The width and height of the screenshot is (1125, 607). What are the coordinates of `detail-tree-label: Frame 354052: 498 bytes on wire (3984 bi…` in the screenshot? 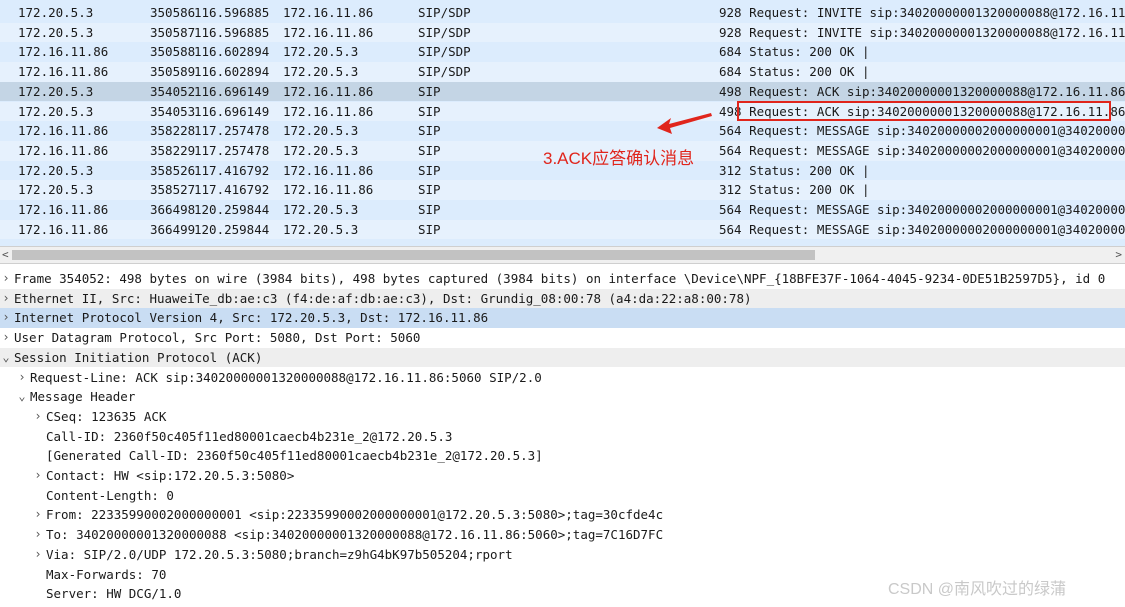 It's located at (560, 278).